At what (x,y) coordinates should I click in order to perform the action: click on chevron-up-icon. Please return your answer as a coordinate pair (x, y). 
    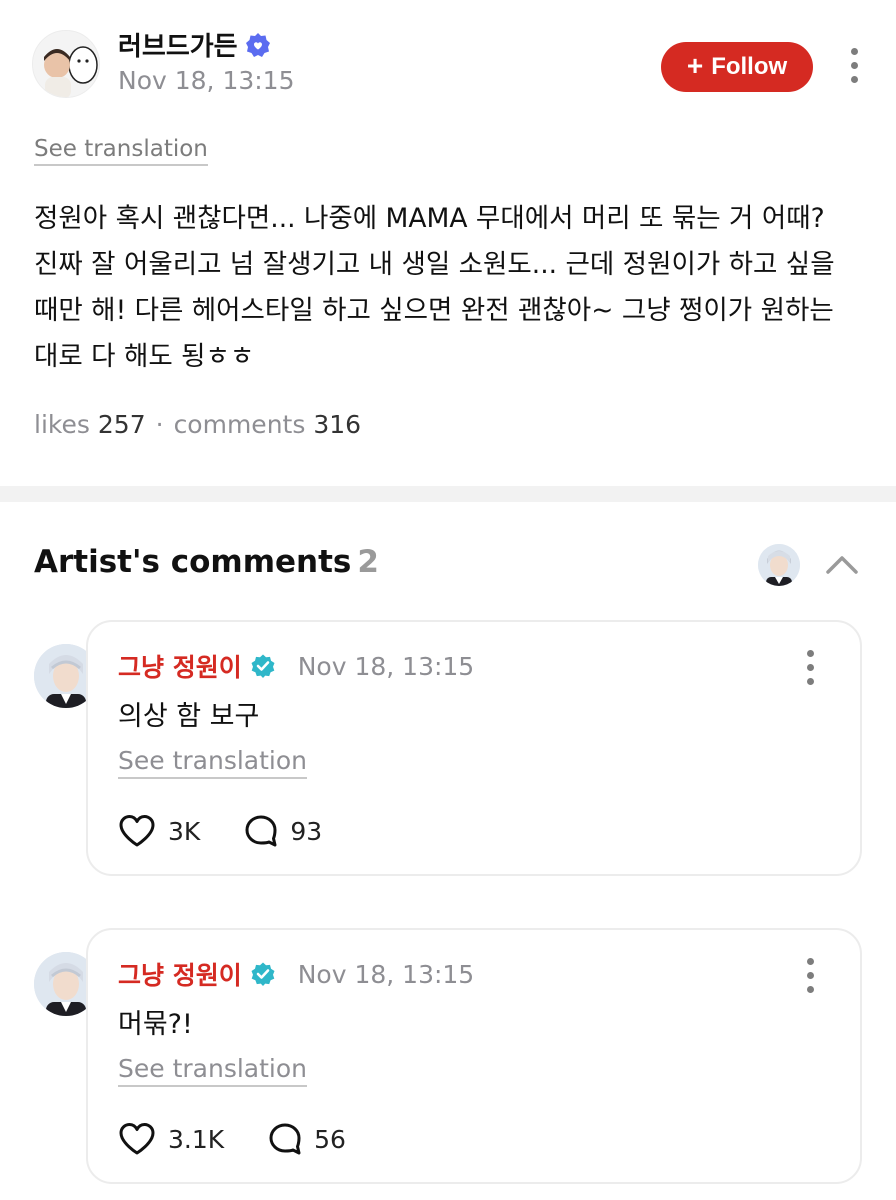
    Looking at the image, I should click on (842, 564).